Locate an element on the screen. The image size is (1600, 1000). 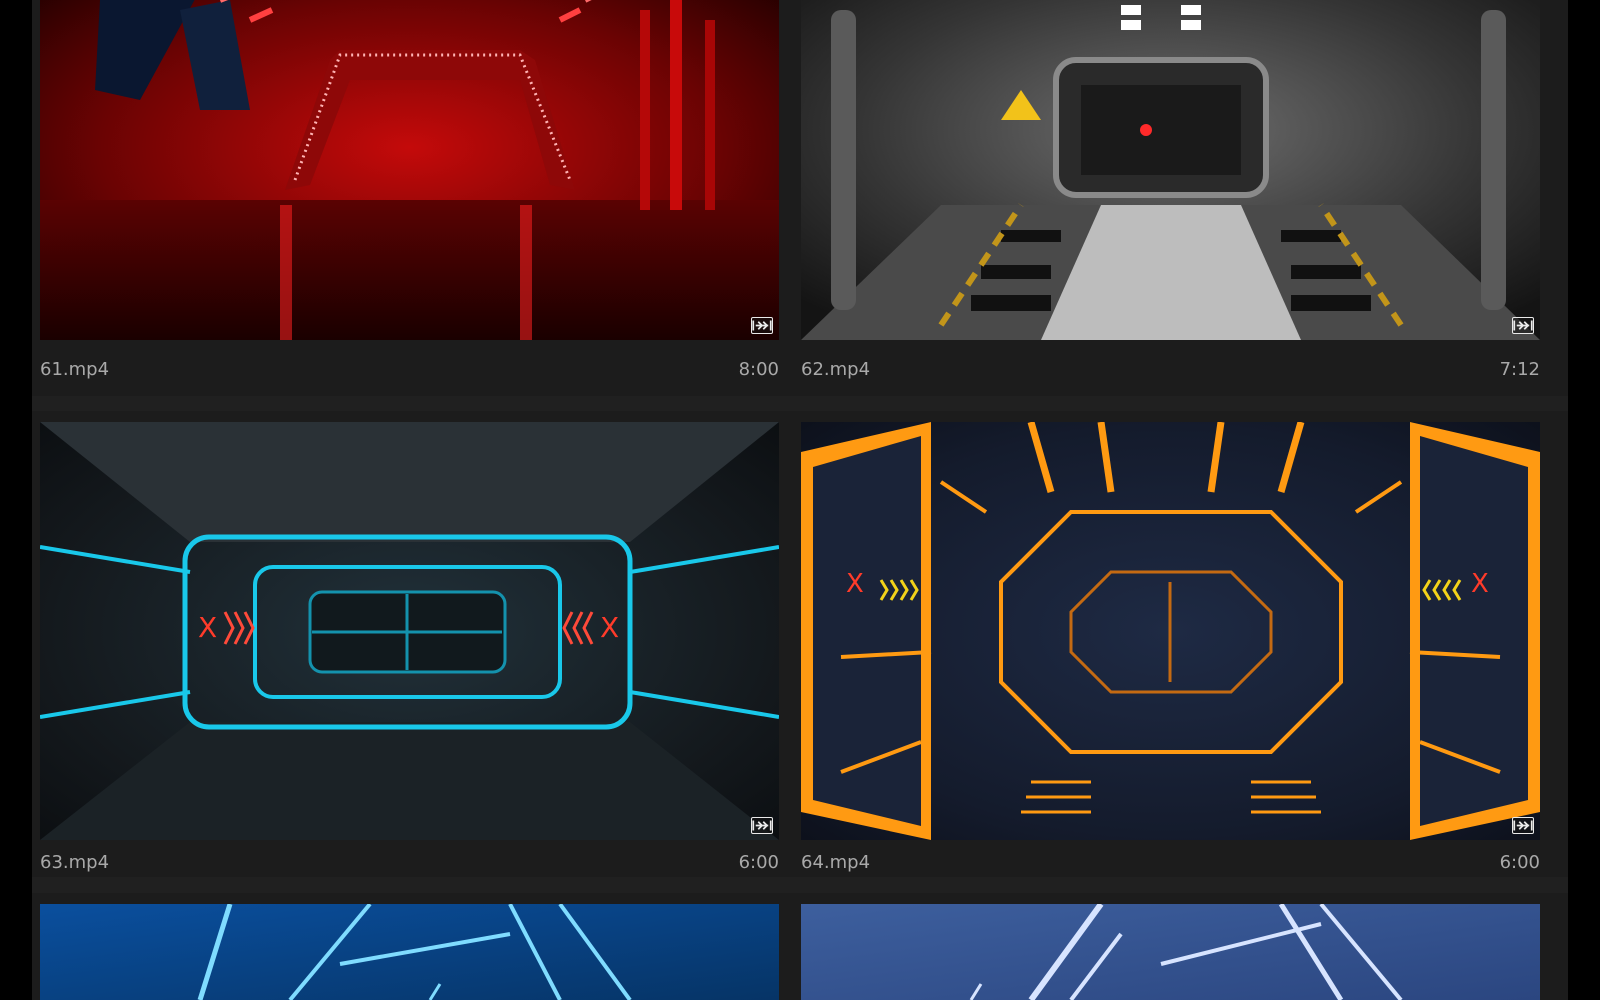
clip-filename: 61.mp4 is located at coordinates (75, 369).